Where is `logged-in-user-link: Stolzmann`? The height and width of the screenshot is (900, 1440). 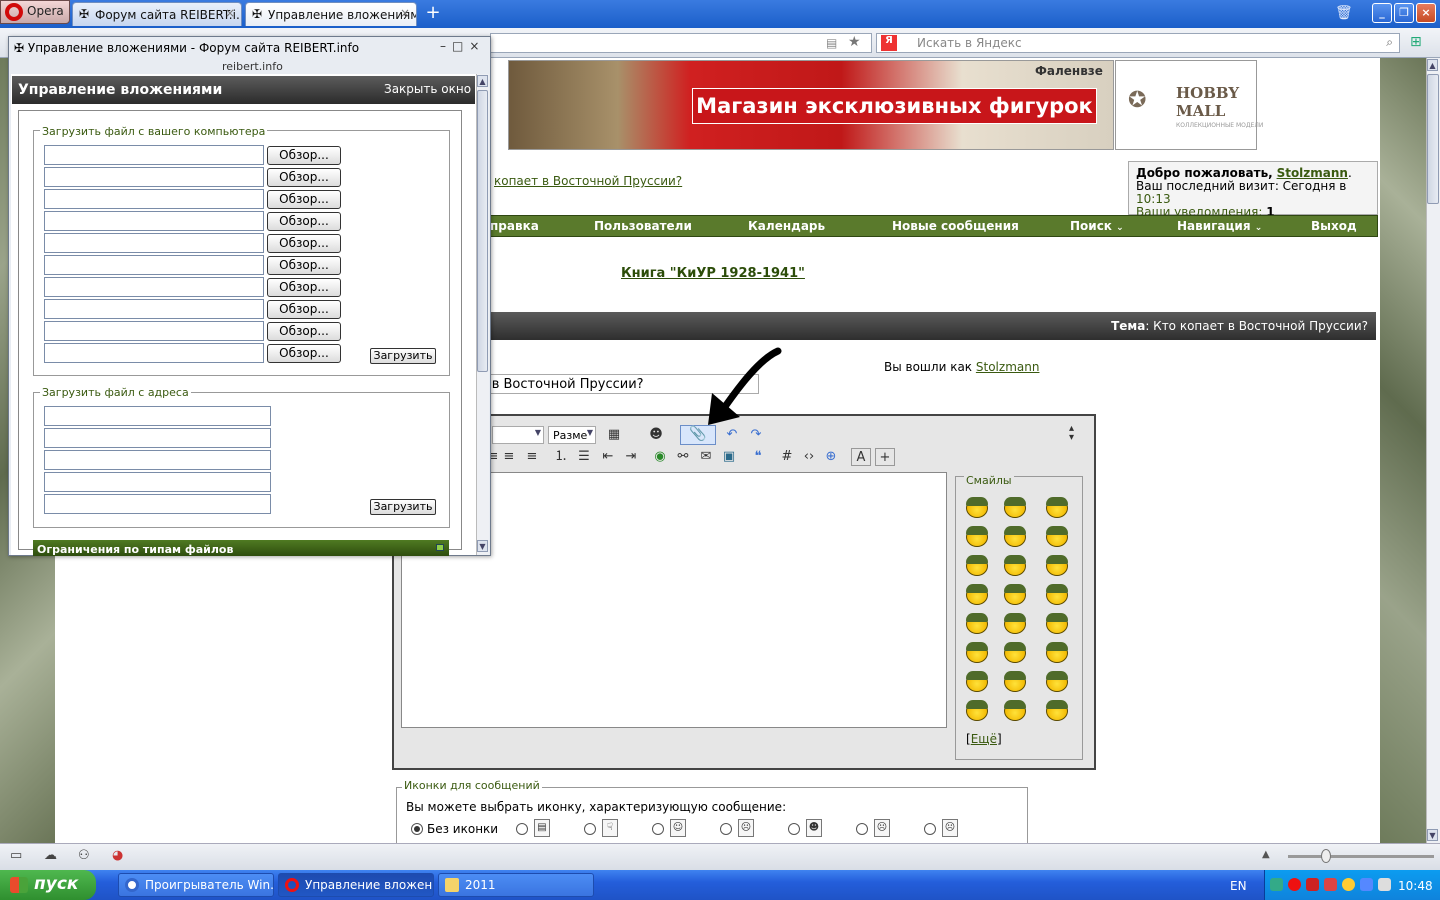 logged-in-user-link: Stolzmann is located at coordinates (1008, 367).